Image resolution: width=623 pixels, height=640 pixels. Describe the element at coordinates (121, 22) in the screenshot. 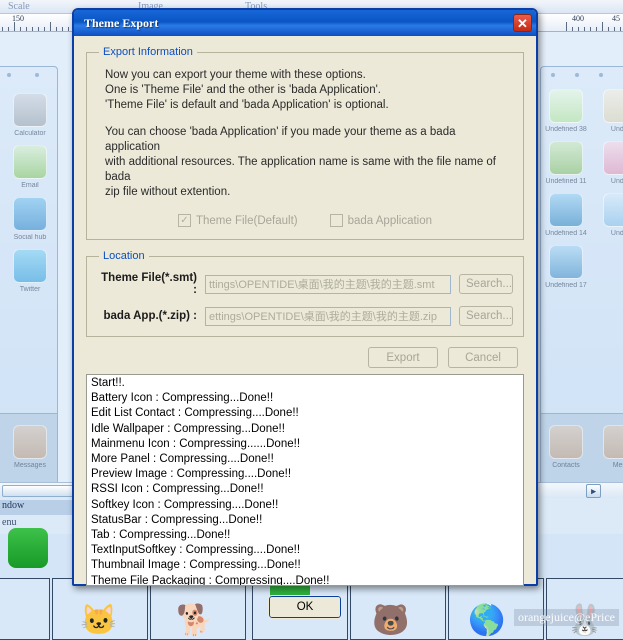

I see `dialog-title: Theme Export` at that location.